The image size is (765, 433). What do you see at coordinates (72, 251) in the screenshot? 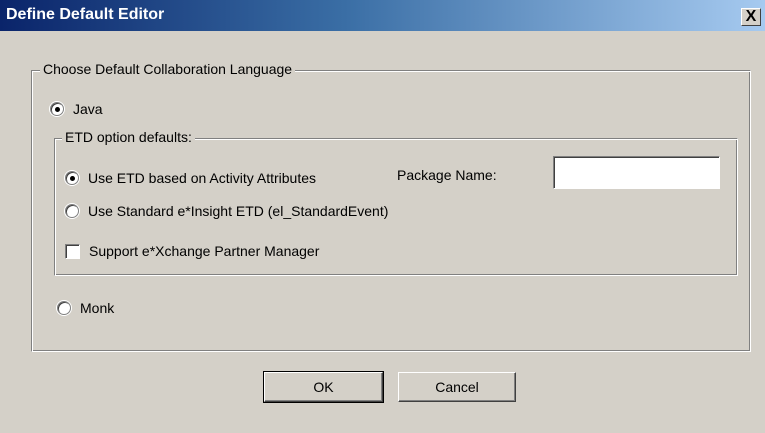
I see `partner-manager-checkbox` at bounding box center [72, 251].